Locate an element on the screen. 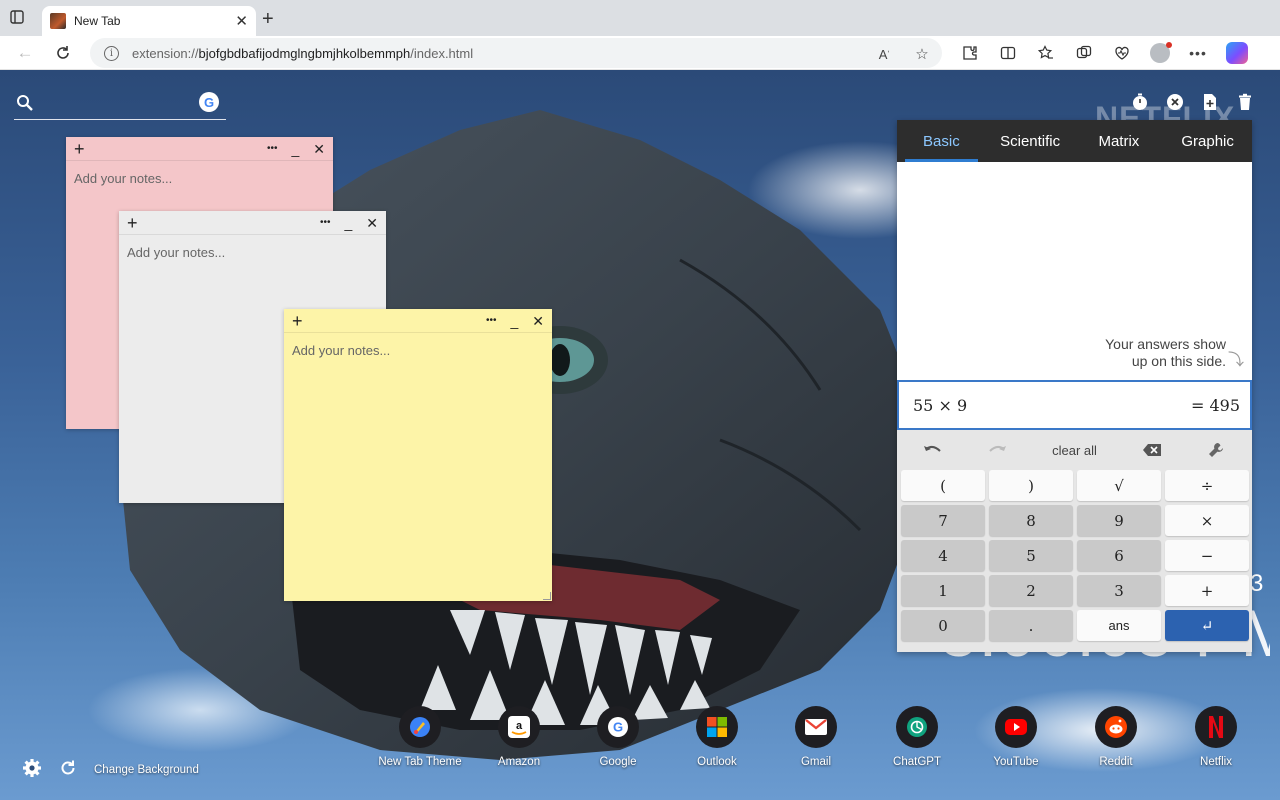 Image resolution: width=1280 pixels, height=800 pixels. shortcut-youtube: YouTube is located at coordinates (1016, 737).